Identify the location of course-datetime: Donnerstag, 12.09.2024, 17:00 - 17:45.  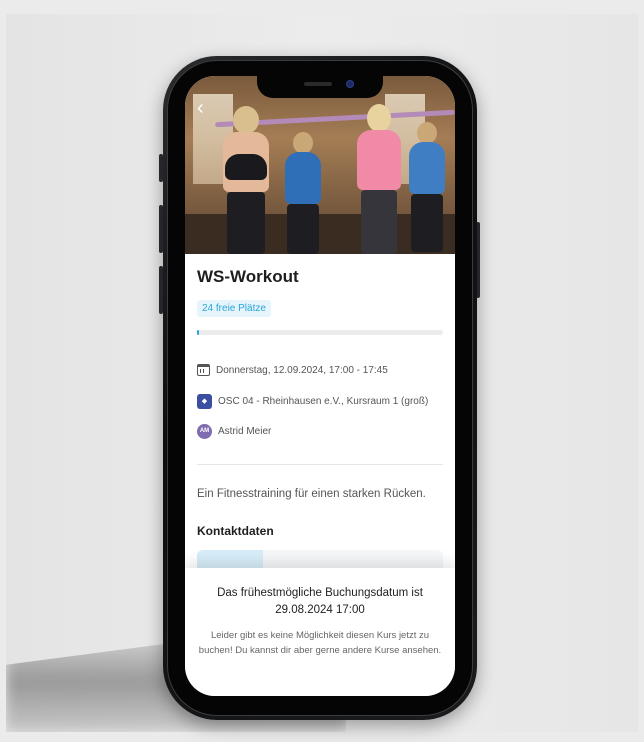
(302, 370).